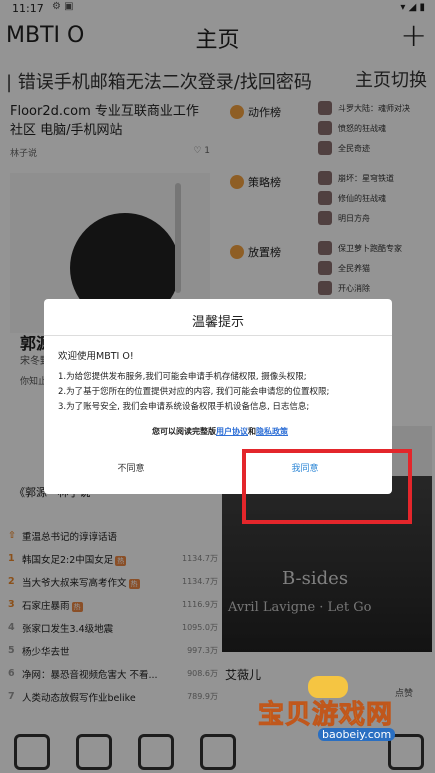 This screenshot has width=435, height=773. Describe the element at coordinates (217, 322) in the screenshot. I see `dialog-title: 温馨提示` at that location.